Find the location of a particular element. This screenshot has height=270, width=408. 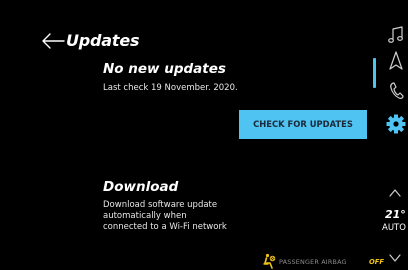

page-title: Updates is located at coordinates (103, 40).